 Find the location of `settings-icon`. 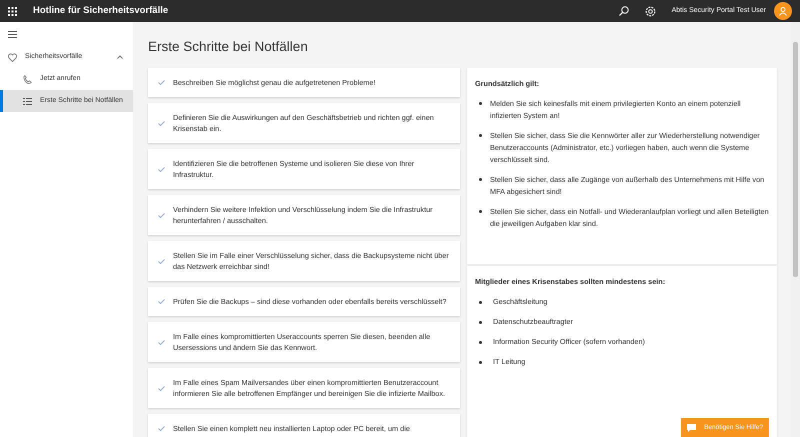

settings-icon is located at coordinates (650, 11).